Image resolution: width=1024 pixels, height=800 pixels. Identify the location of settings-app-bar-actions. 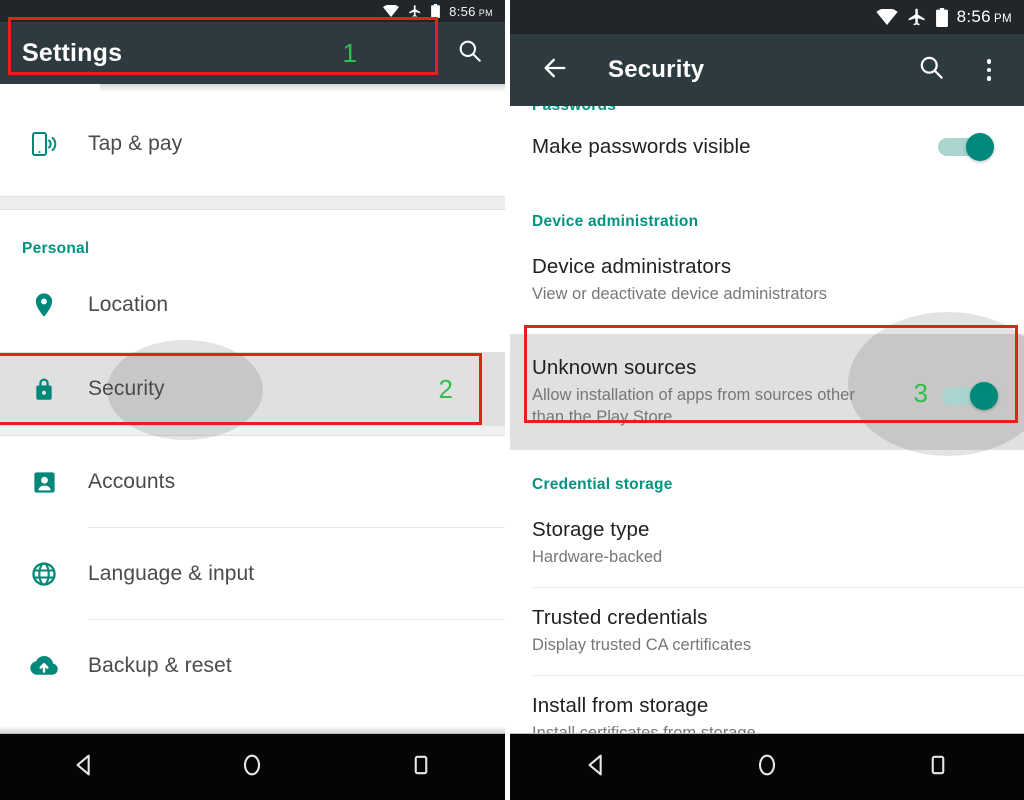
(474, 53).